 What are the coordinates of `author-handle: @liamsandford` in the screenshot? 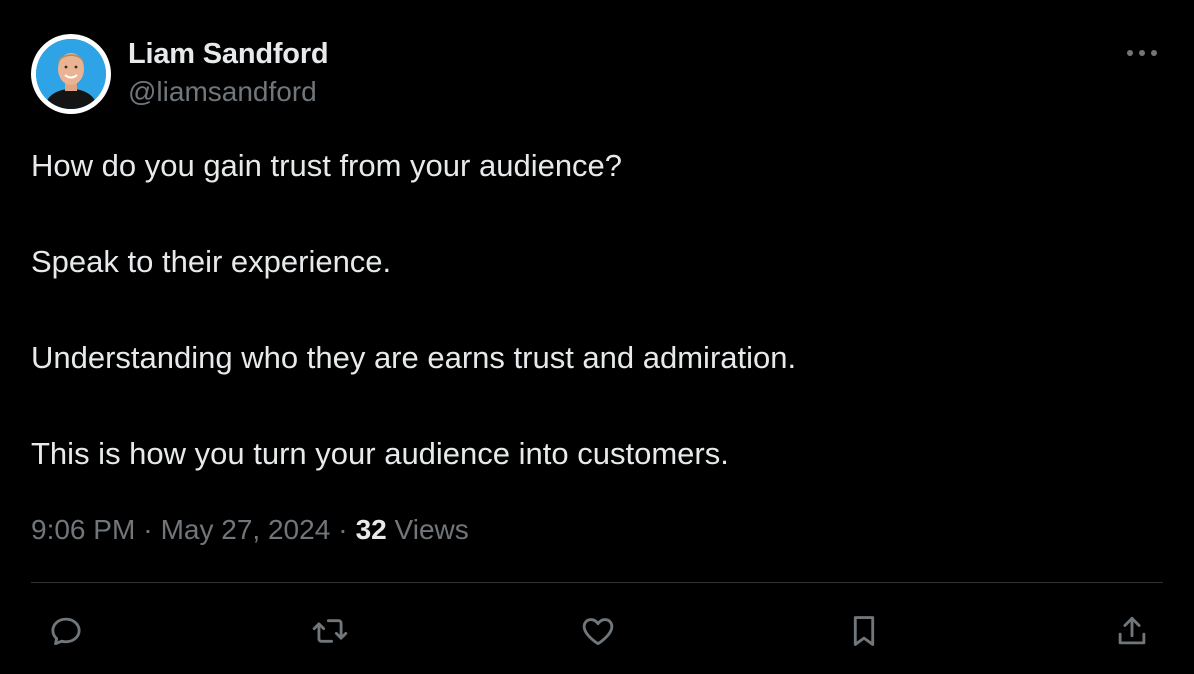 It's located at (228, 92).